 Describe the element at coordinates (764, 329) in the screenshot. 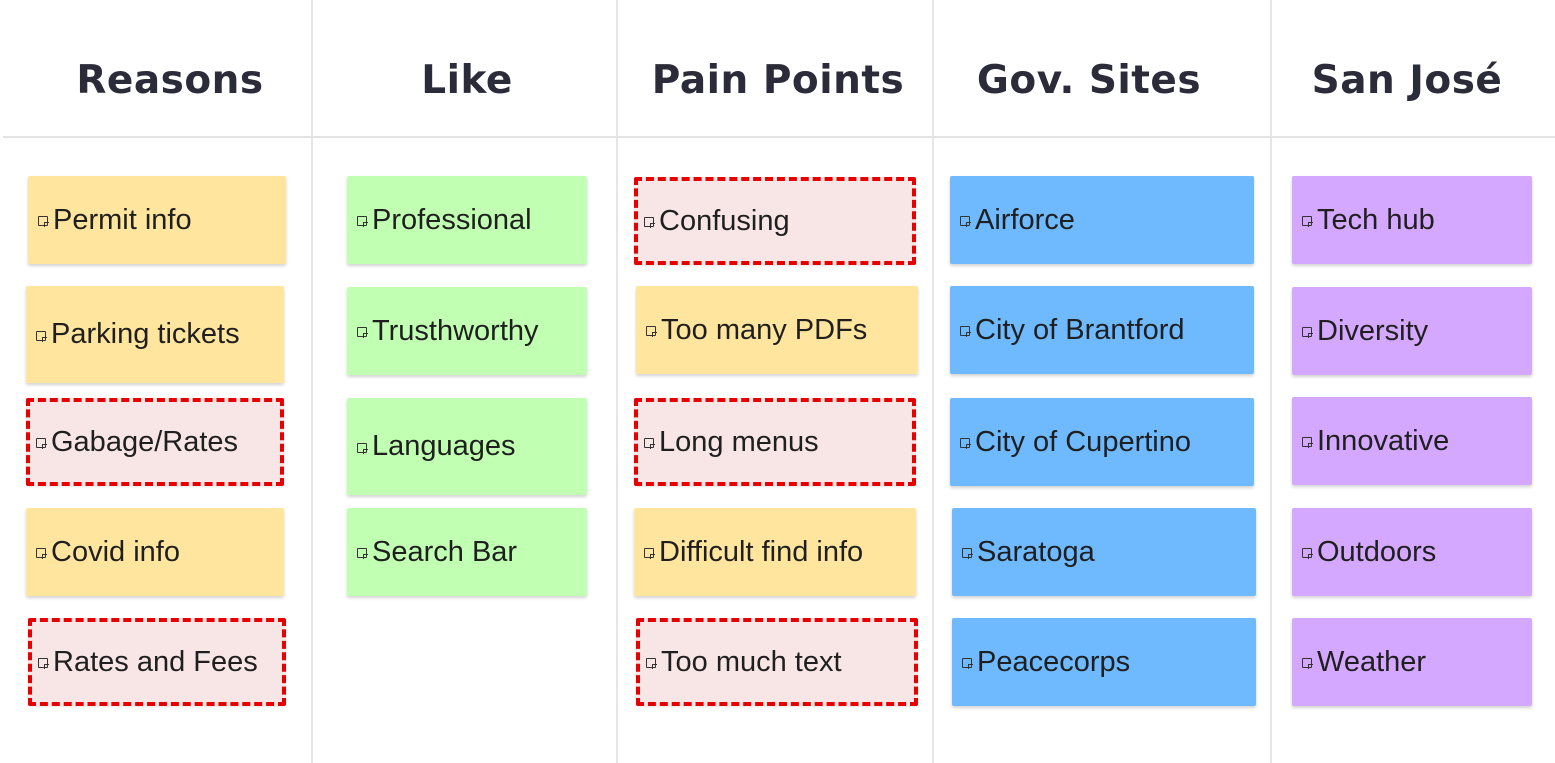

I see `note-text: Too many PDFs` at that location.